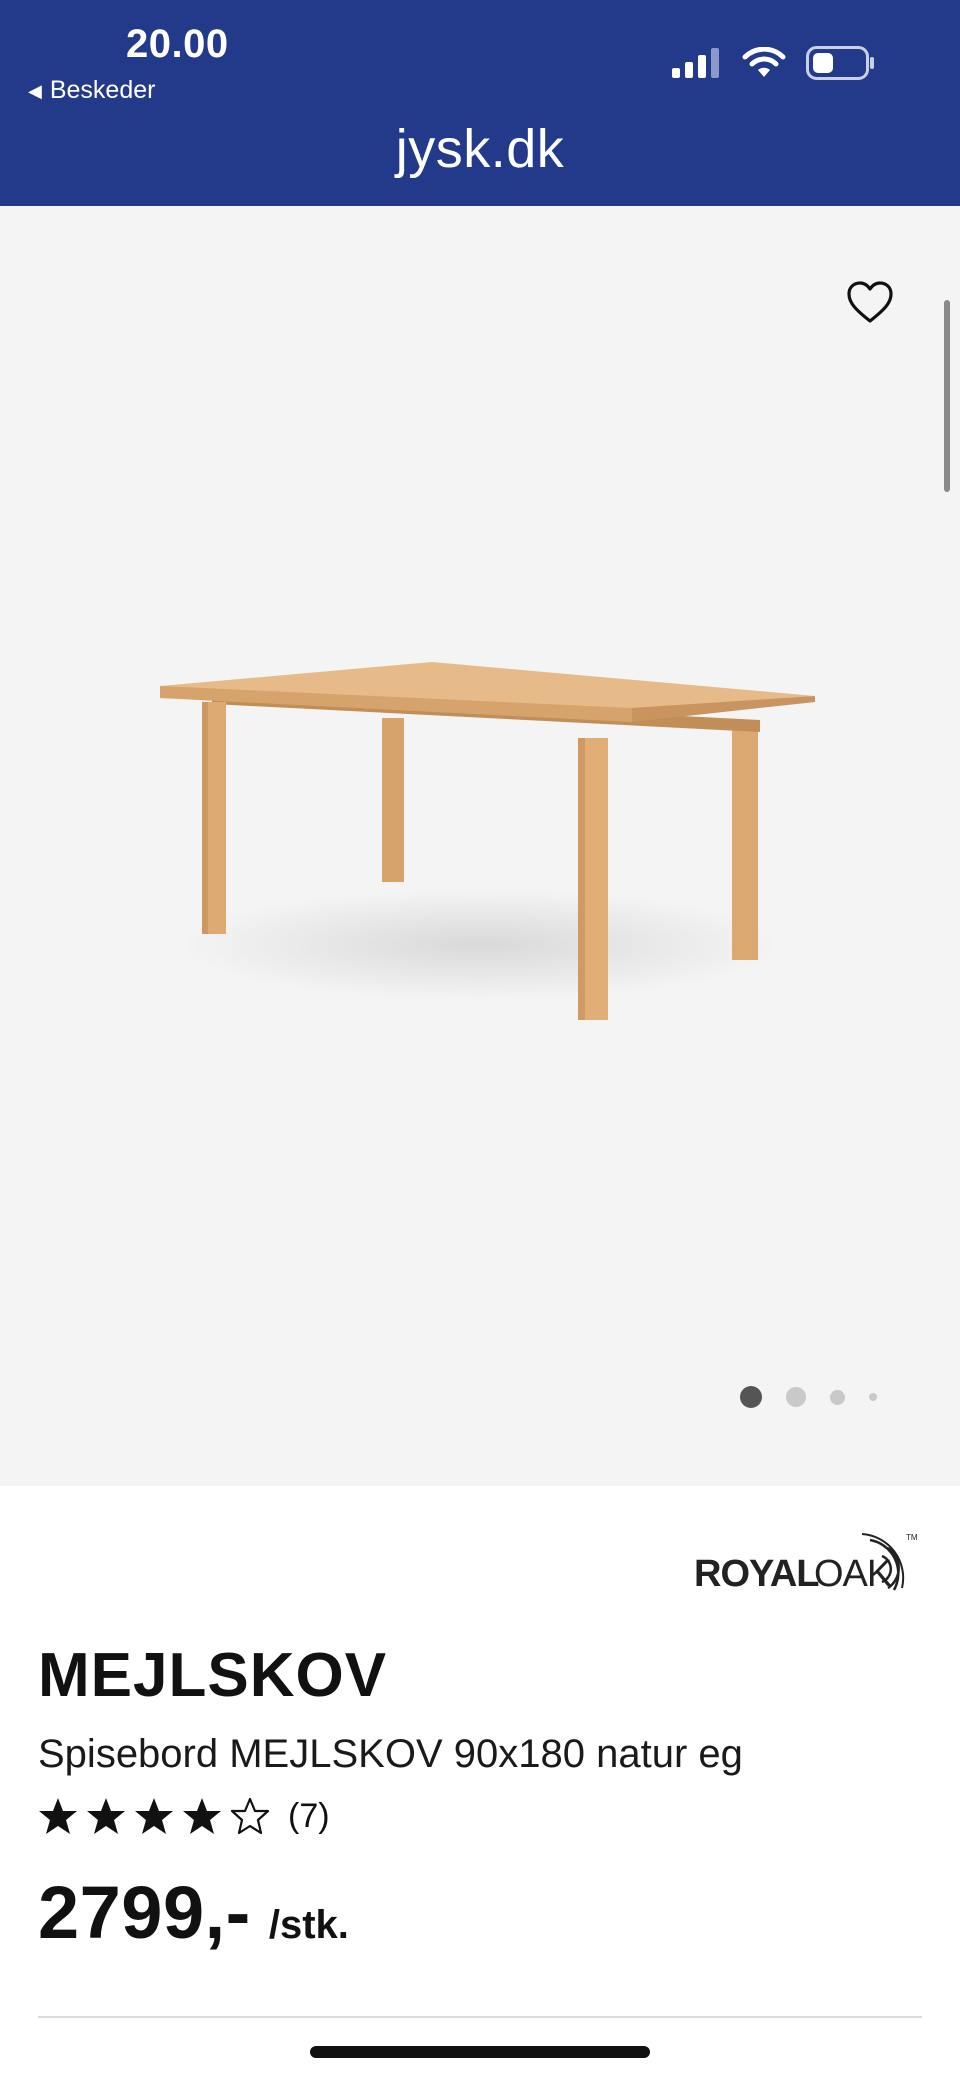  Describe the element at coordinates (853, 1573) in the screenshot. I see `svg-text: OAK` at that location.